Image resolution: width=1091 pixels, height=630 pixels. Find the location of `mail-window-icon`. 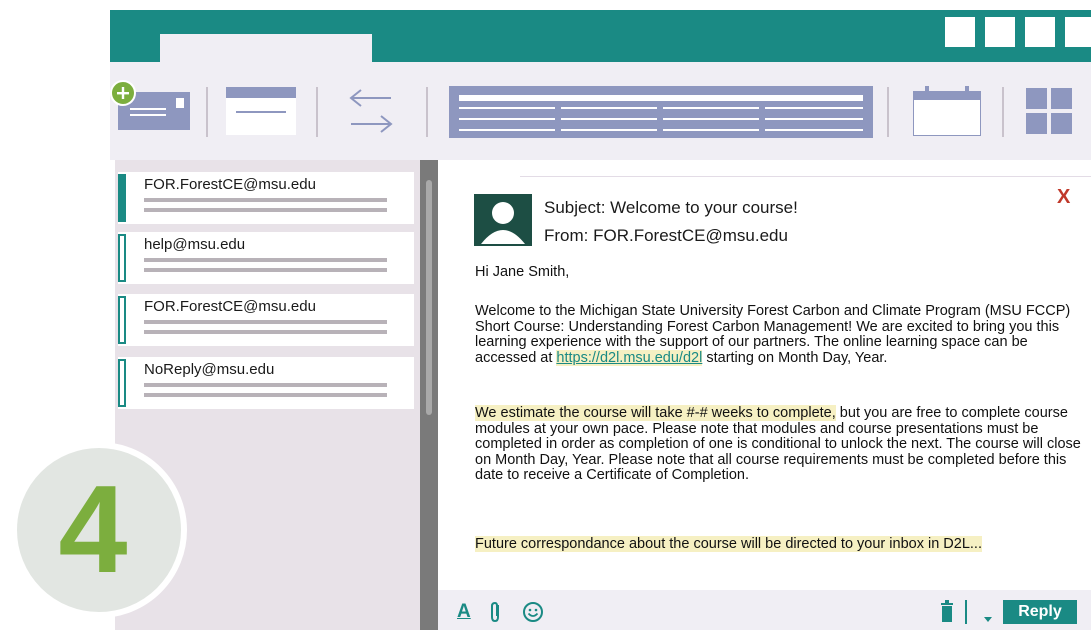

mail-window-icon is located at coordinates (261, 111).